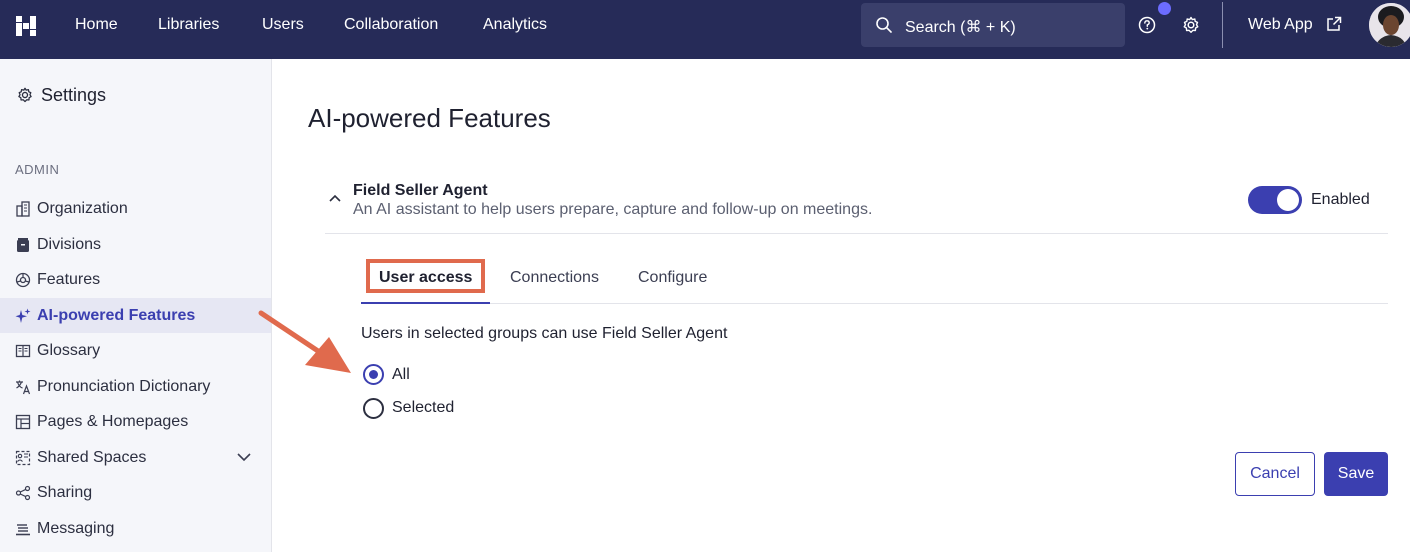 The height and width of the screenshot is (552, 1410). I want to click on nav-collaboration: Collaboration, so click(391, 25).